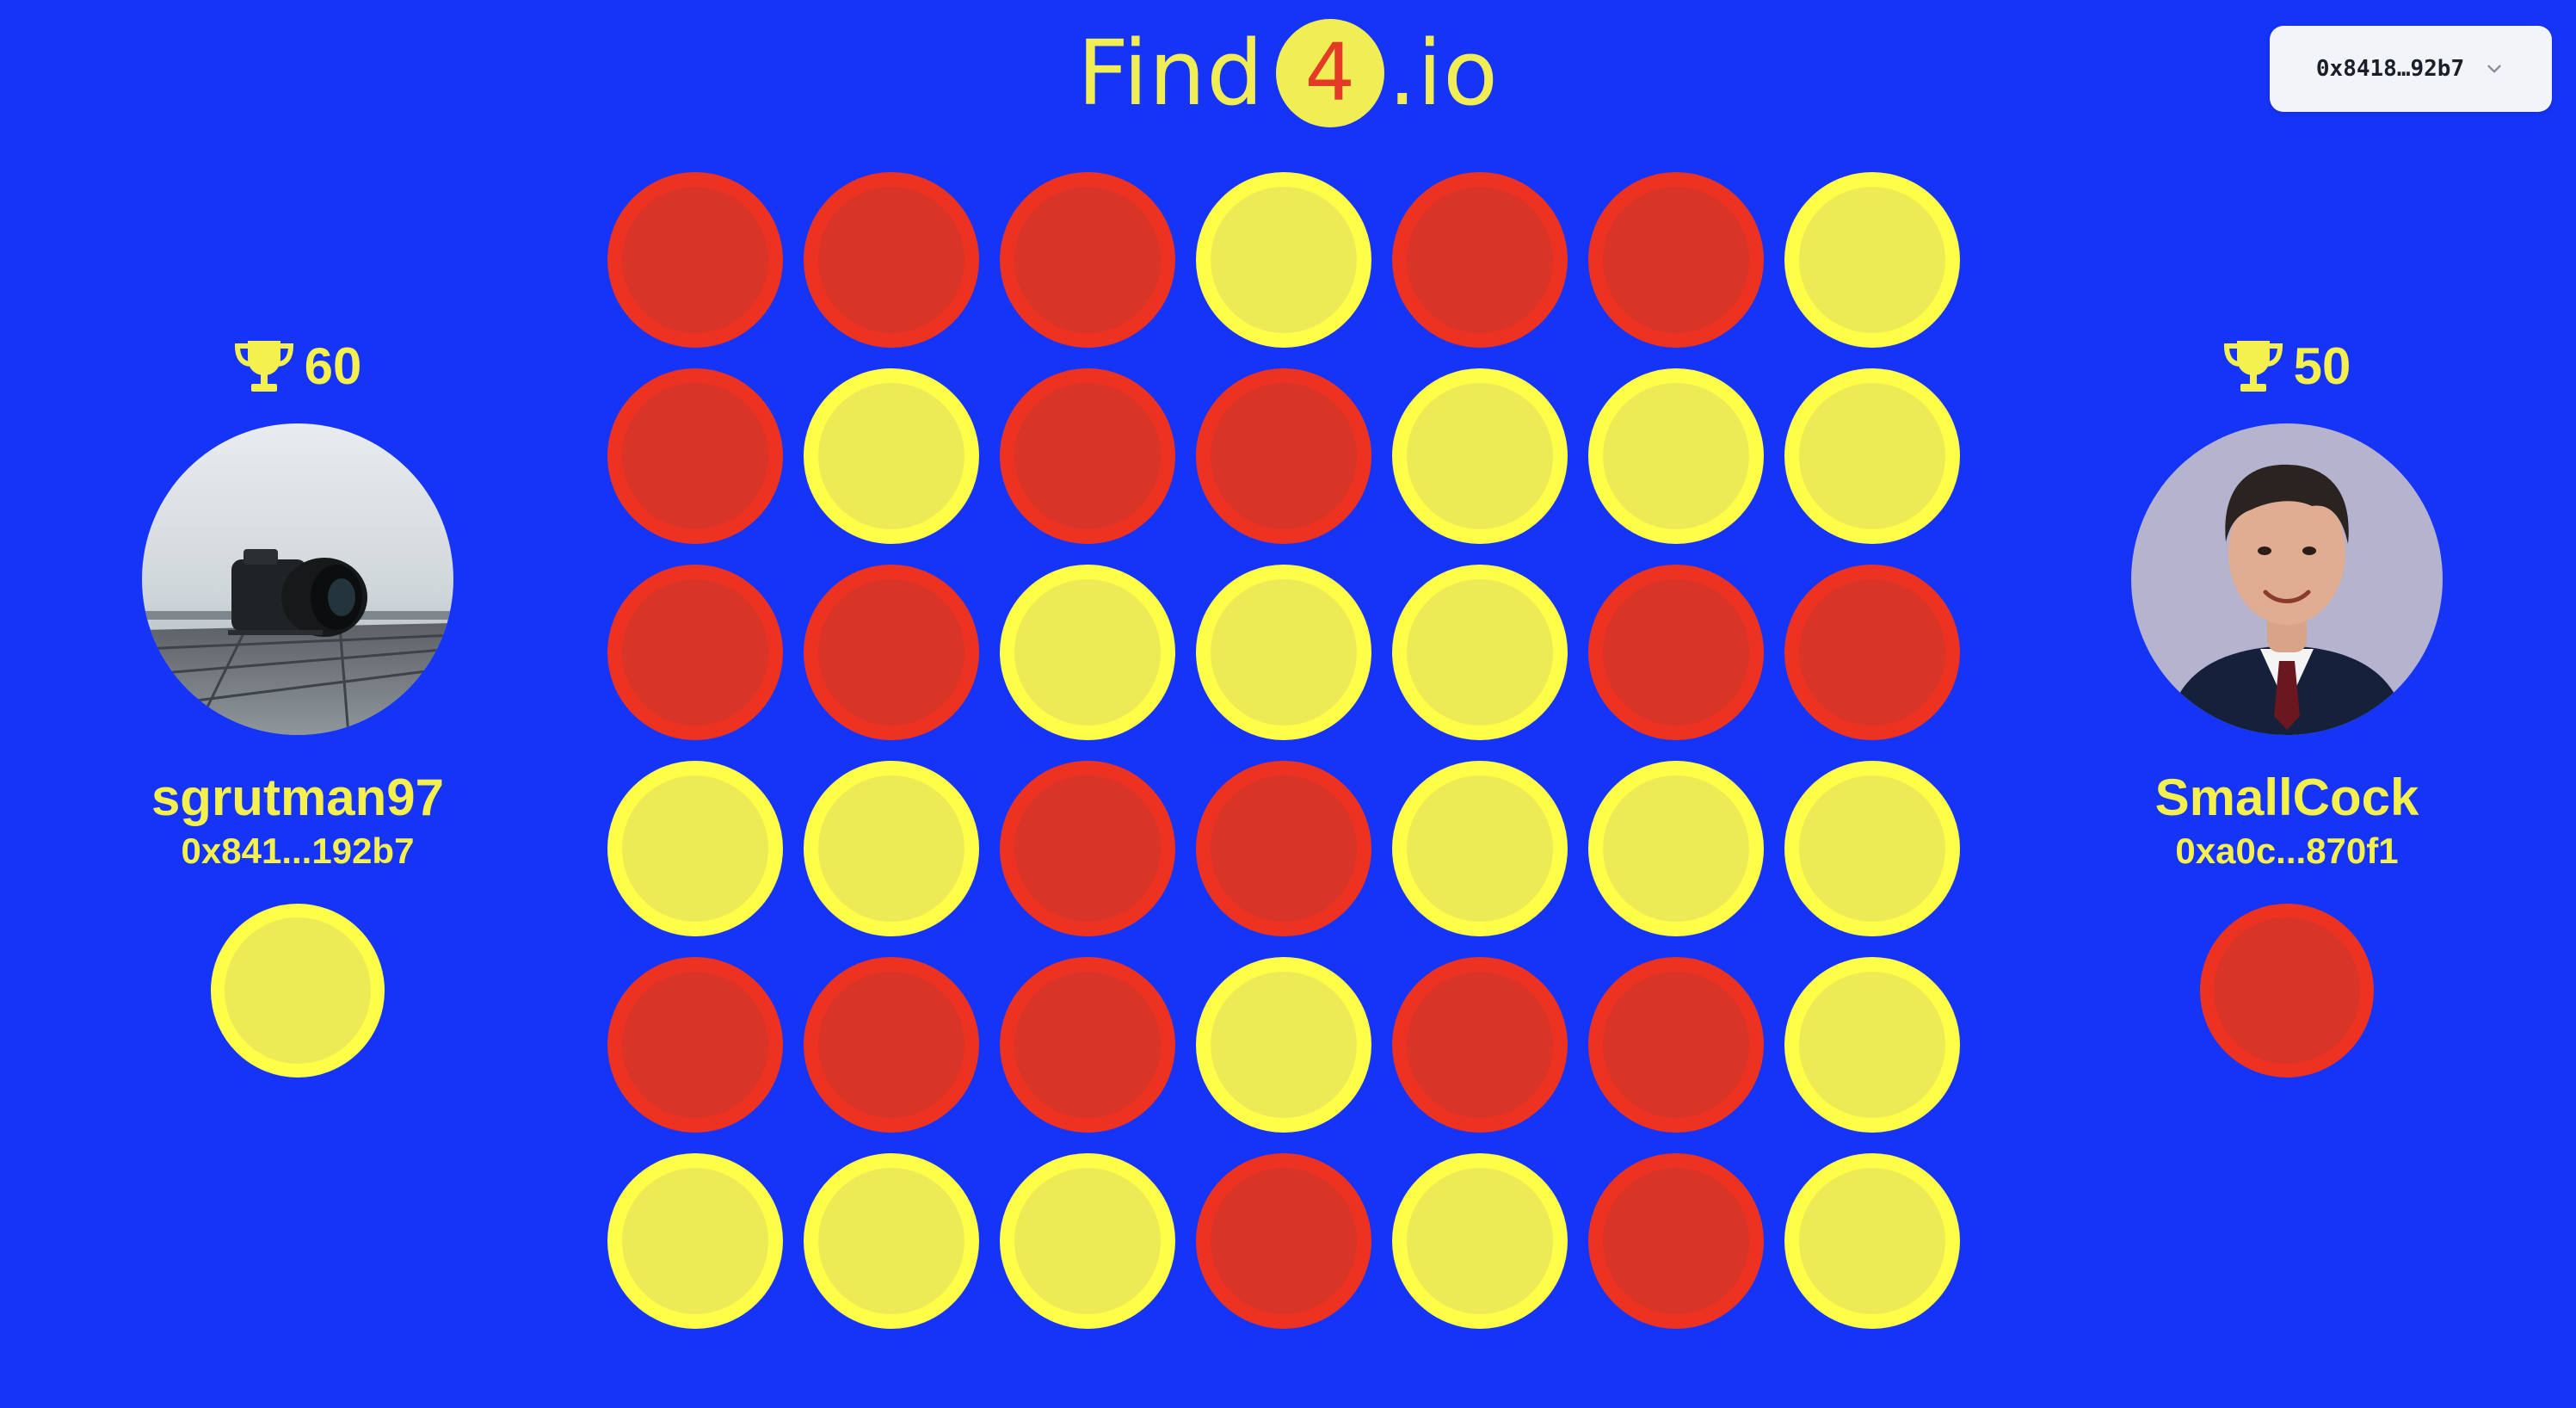 This screenshot has height=1408, width=2576. What do you see at coordinates (1676, 456) in the screenshot?
I see `board-cell-r2-c6-yellow` at bounding box center [1676, 456].